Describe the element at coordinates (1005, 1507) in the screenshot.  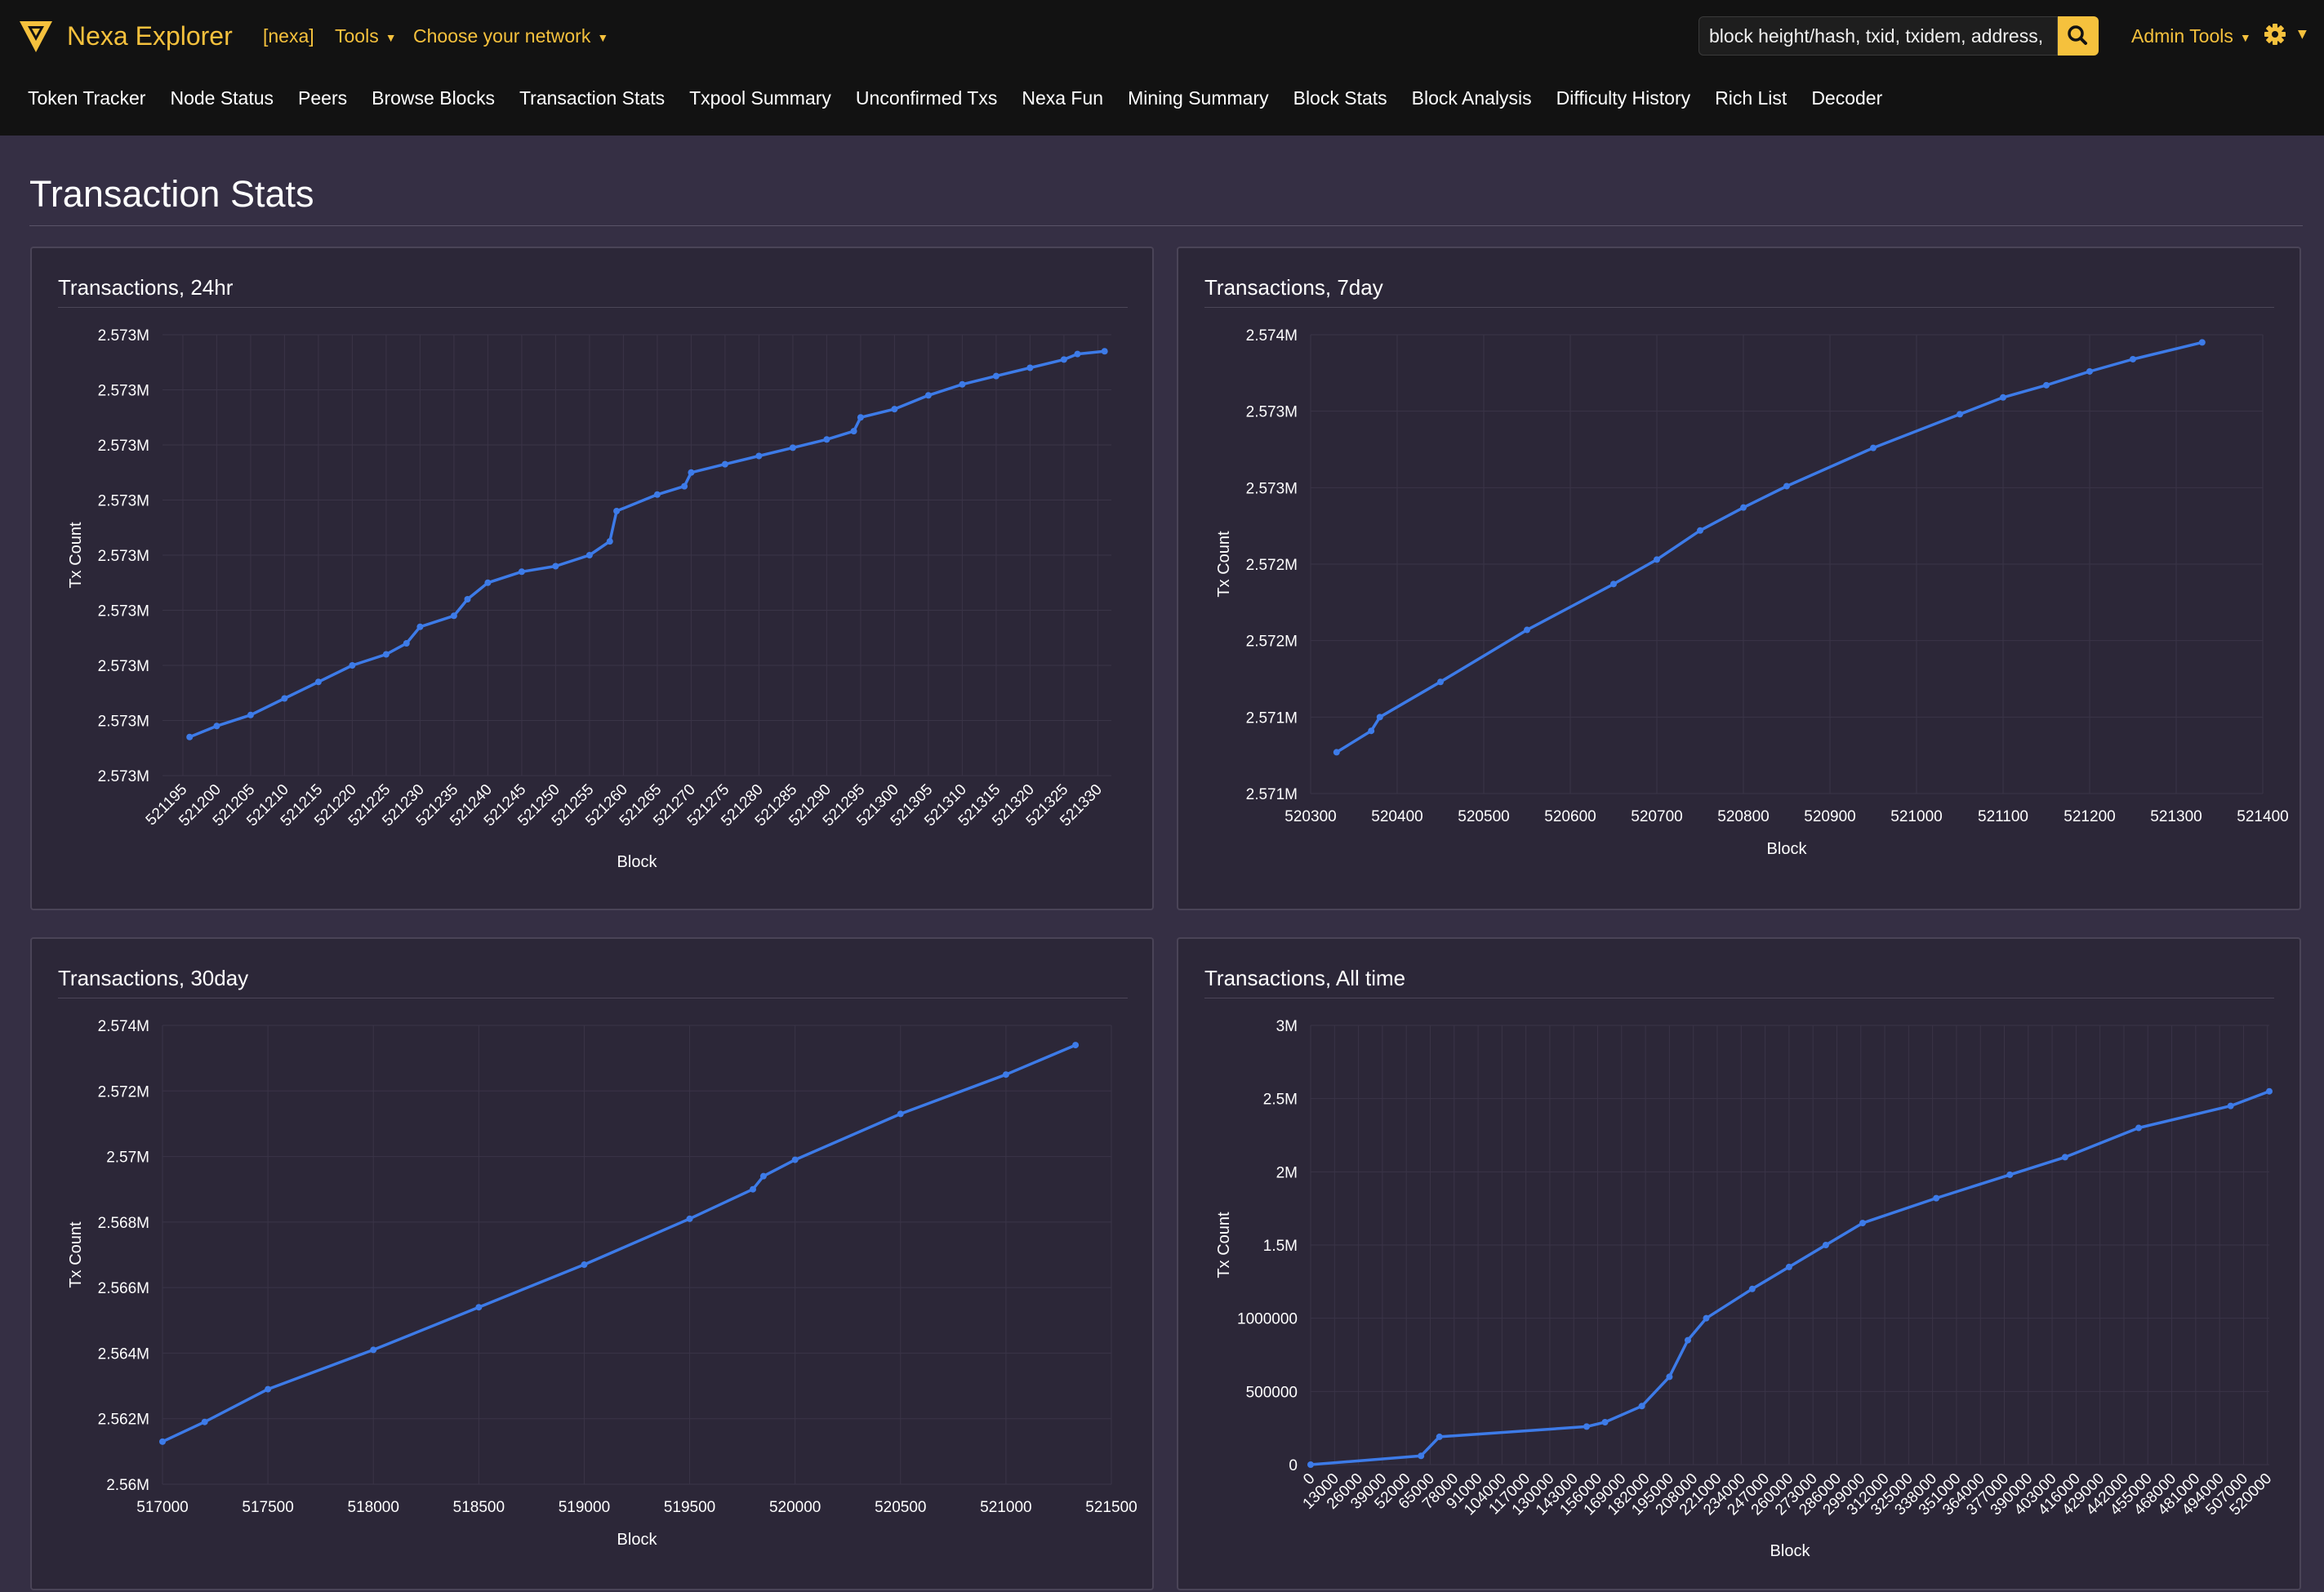
I see `x-tick-label: 521000` at that location.